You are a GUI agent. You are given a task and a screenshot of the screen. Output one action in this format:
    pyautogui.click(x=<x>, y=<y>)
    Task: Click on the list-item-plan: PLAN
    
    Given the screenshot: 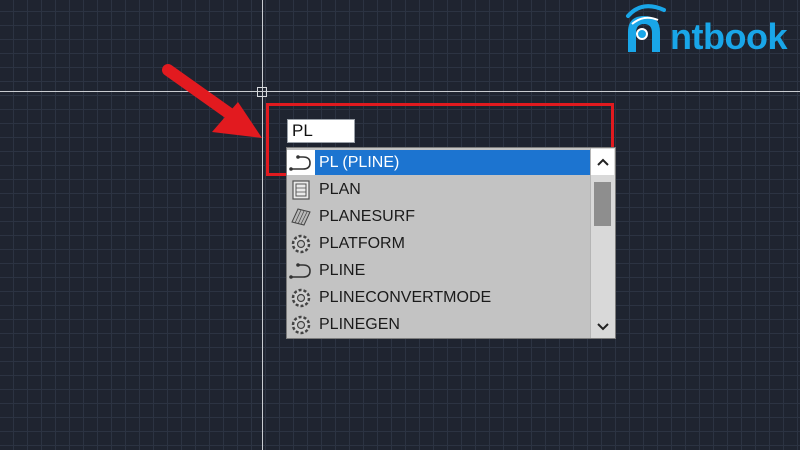 What is the action you would take?
    pyautogui.click(x=438, y=189)
    